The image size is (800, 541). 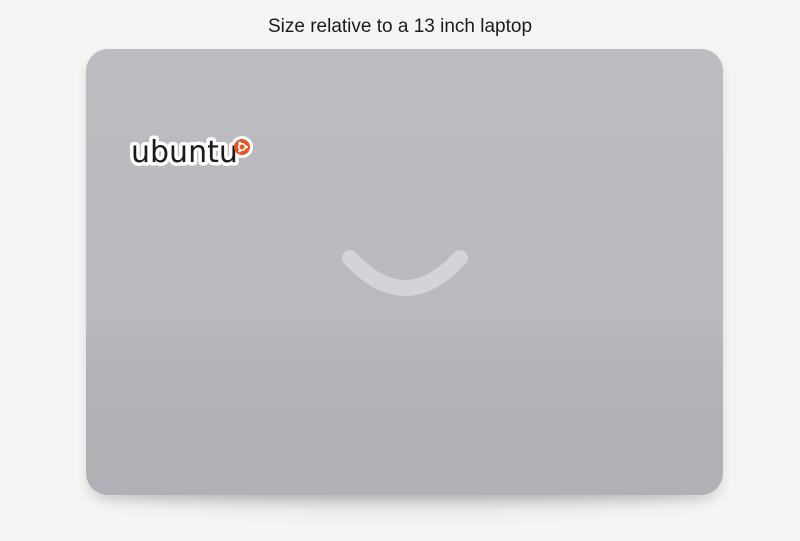 I want to click on ubuntu-circle-of-friends-icon, so click(x=242, y=147).